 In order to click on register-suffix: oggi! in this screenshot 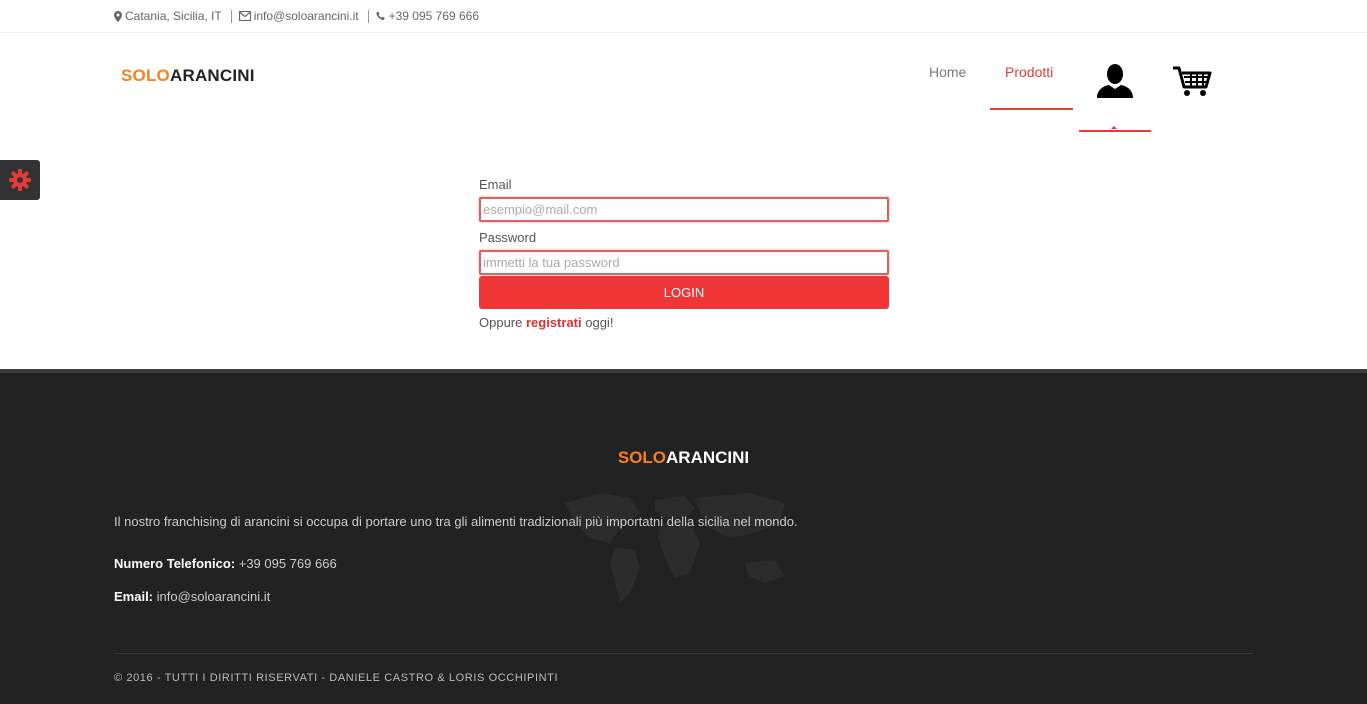, I will do `click(597, 322)`.